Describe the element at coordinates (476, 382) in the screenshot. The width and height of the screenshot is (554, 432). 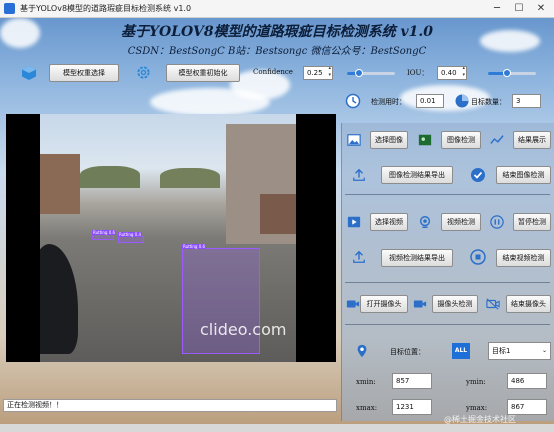
I see `ymin-label: ymin:` at that location.